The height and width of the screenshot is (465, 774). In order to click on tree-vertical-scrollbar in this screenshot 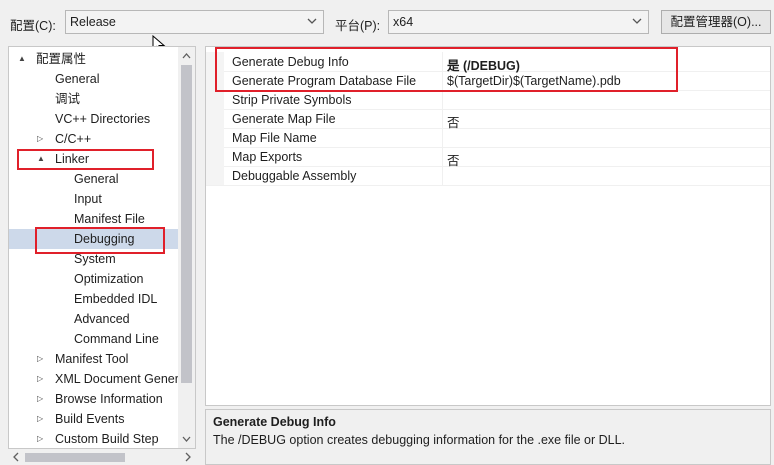, I will do `click(186, 247)`.